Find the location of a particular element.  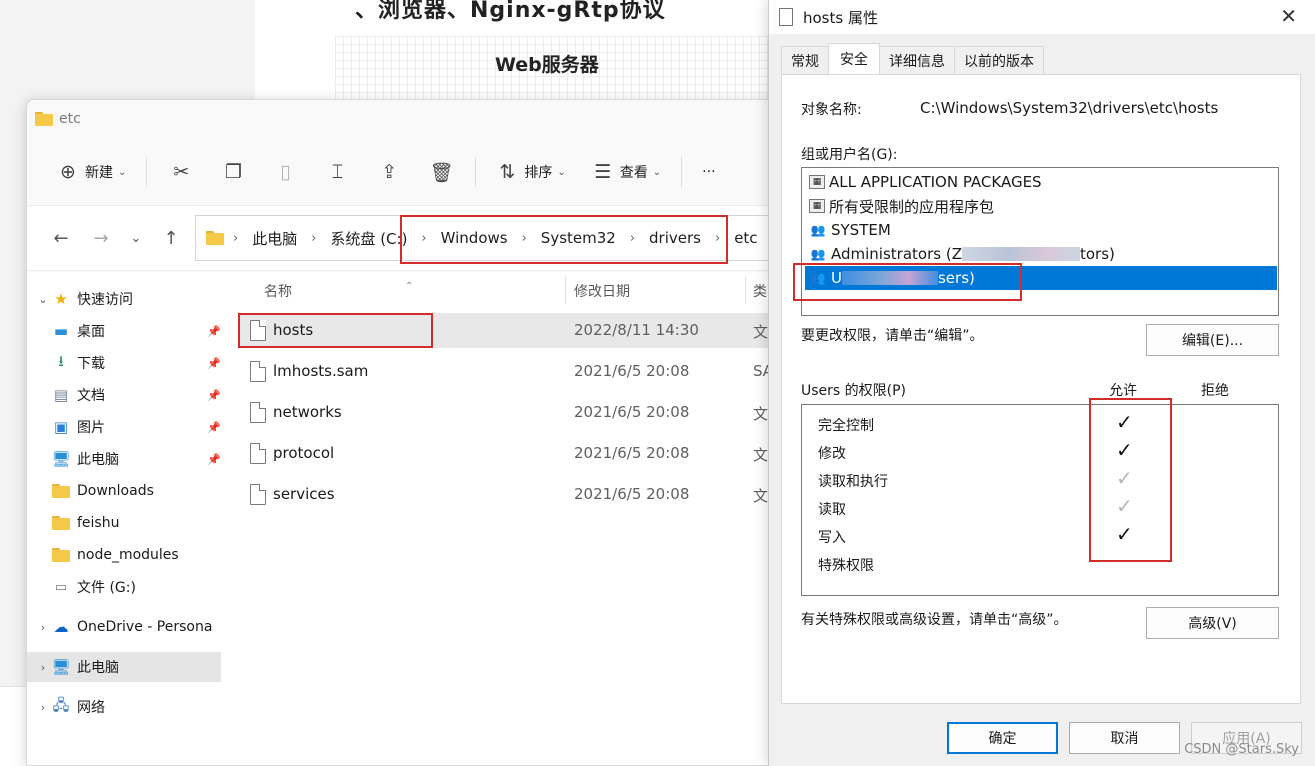

permission-row: 修改 ✓ is located at coordinates (1040, 452).